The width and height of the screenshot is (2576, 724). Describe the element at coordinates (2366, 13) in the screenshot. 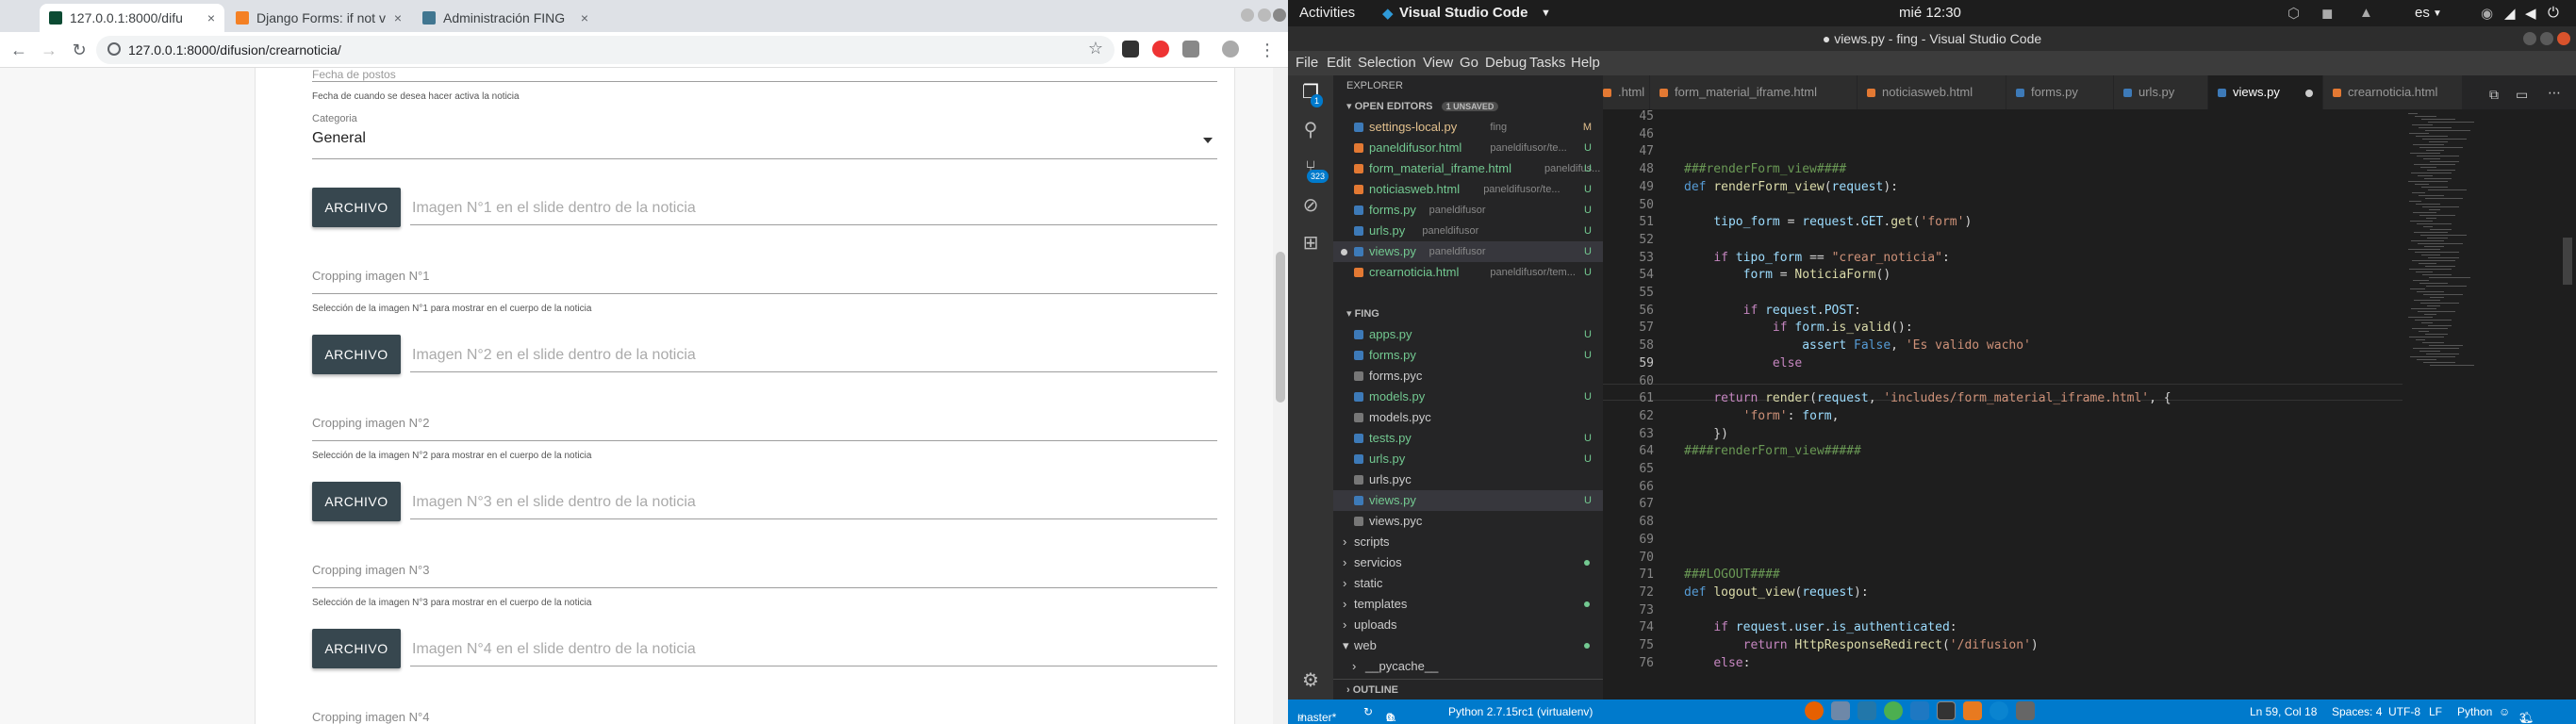

I see `tray-icon: ▲` at that location.